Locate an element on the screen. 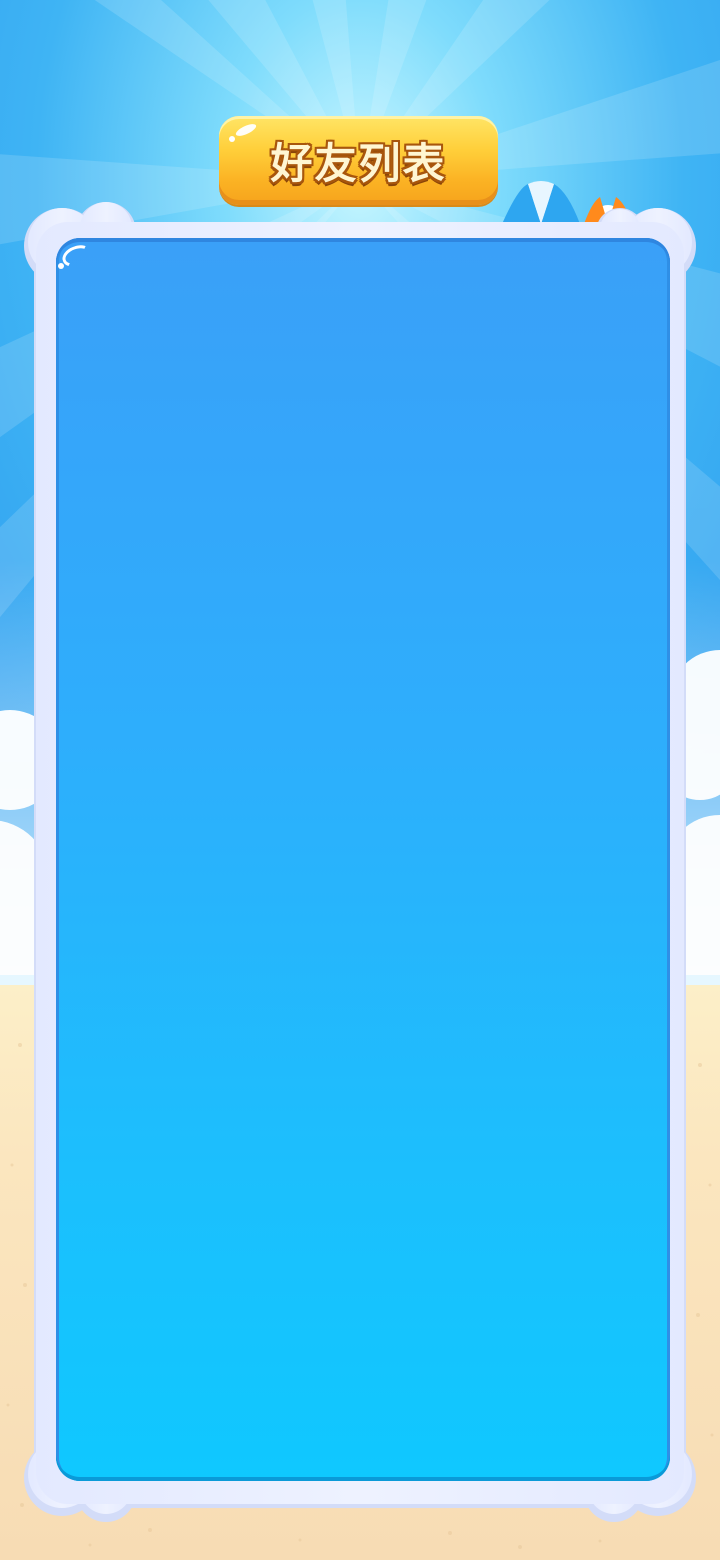  page-title: 好友列表 is located at coordinates (358, 163).